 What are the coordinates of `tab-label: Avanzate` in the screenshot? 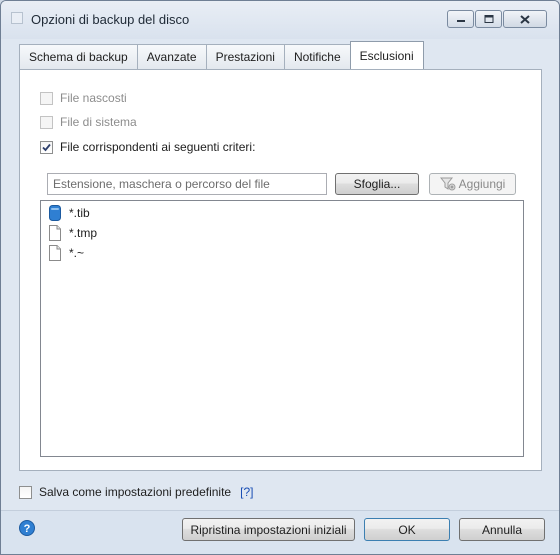 It's located at (171, 57).